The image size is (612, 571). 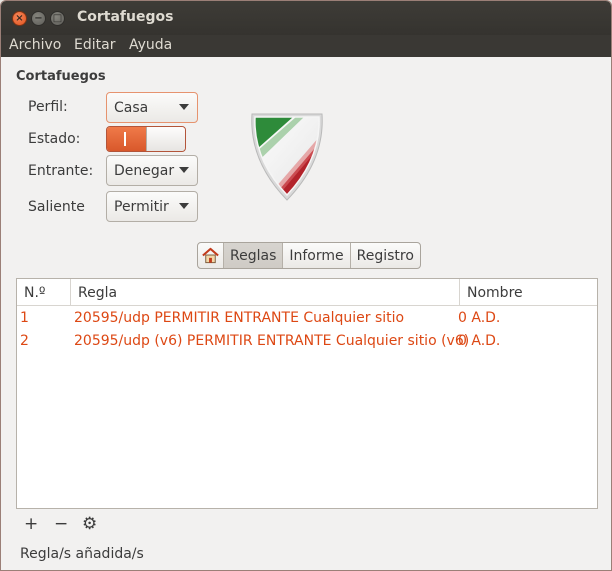 I want to click on table-header: N.º Regla Nombre, so click(x=307, y=292).